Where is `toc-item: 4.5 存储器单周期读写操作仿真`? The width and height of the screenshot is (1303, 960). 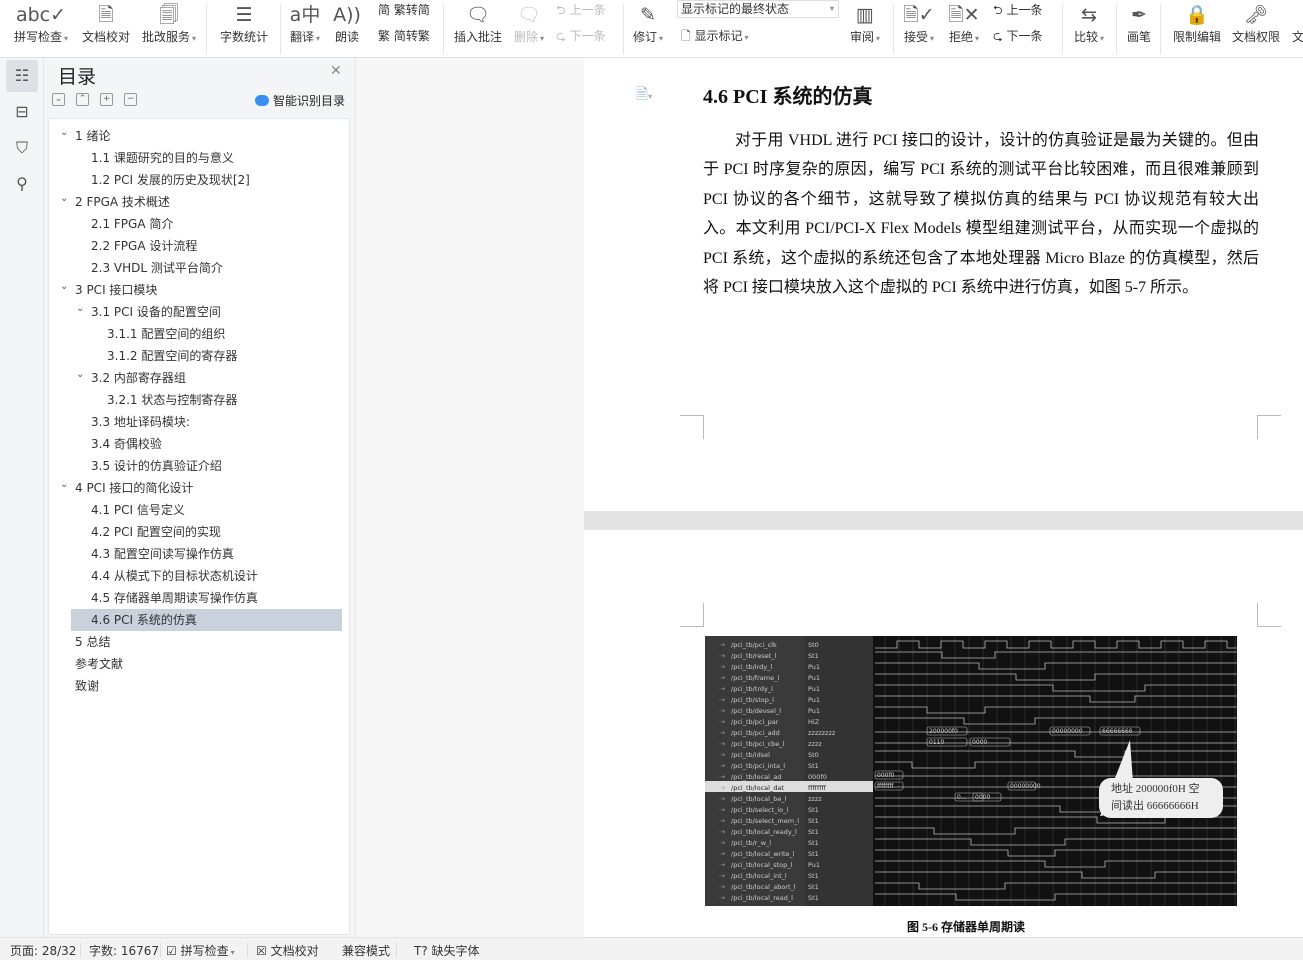 toc-item: 4.5 存储器单周期读写操作仿真 is located at coordinates (210, 598).